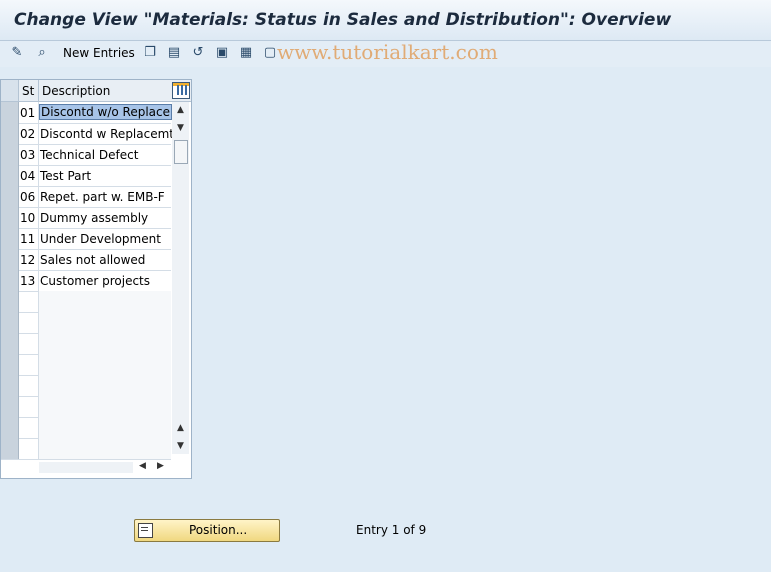 This screenshot has width=771, height=572. I want to click on status-code-cell: 12, so click(27, 260).